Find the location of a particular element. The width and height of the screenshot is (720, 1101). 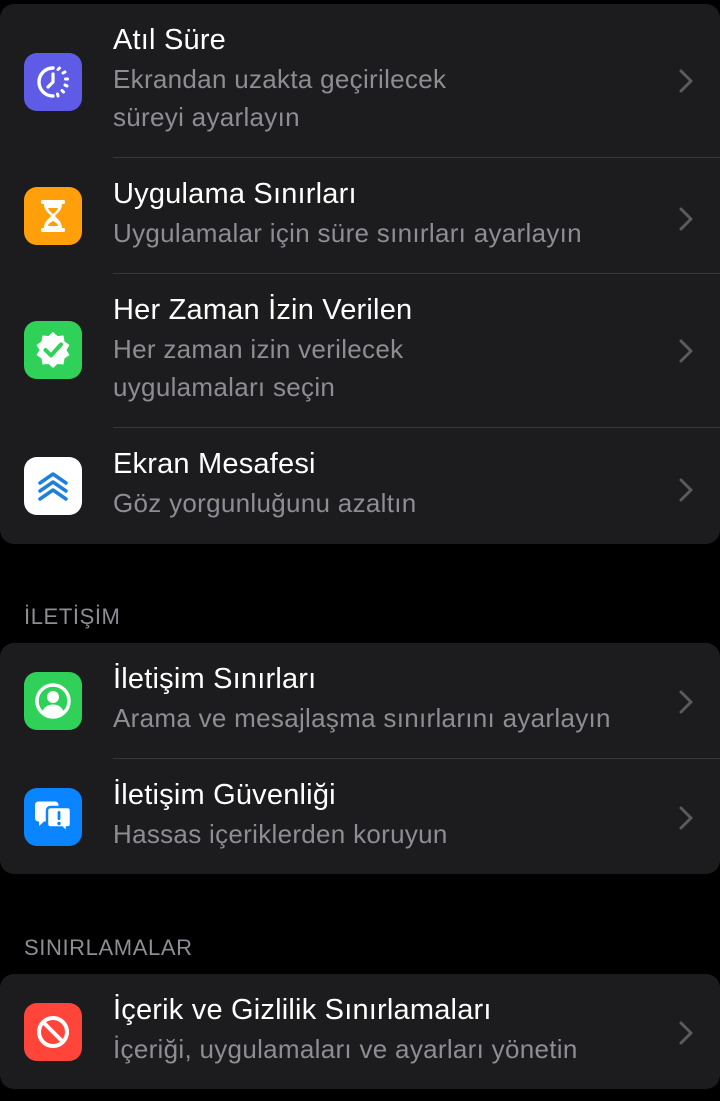

row-title: Her Zaman İzin Verilen is located at coordinates (263, 310).